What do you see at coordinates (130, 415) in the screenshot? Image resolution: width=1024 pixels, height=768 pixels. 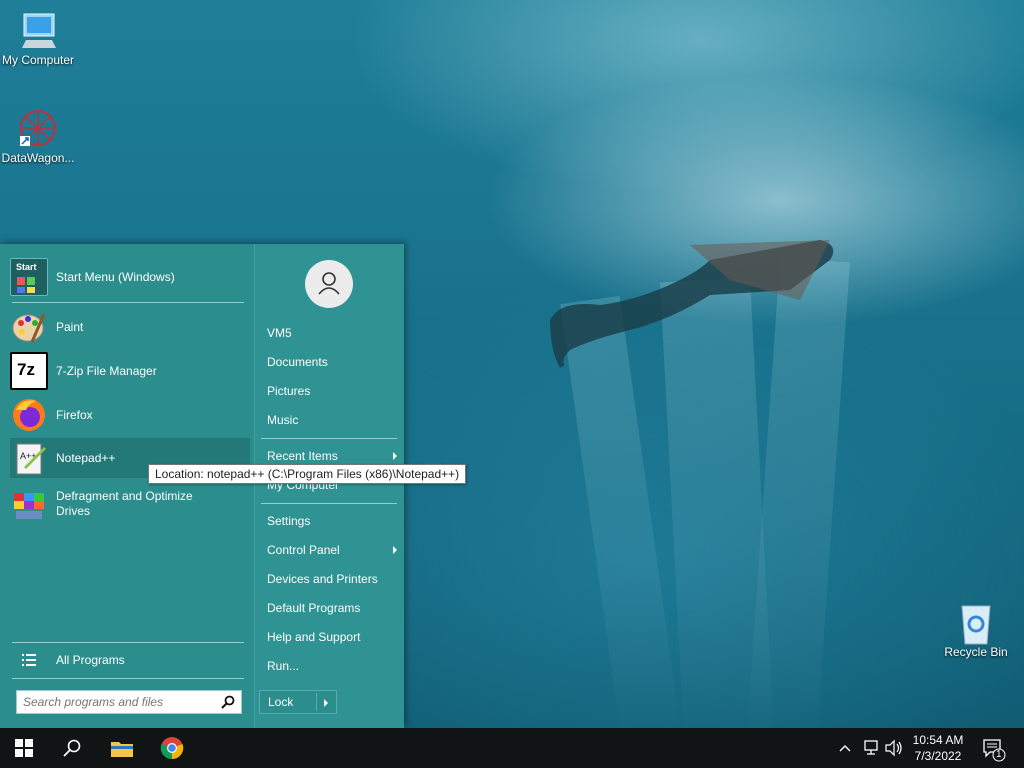 I see `menu-item-firefox: Firefox` at bounding box center [130, 415].